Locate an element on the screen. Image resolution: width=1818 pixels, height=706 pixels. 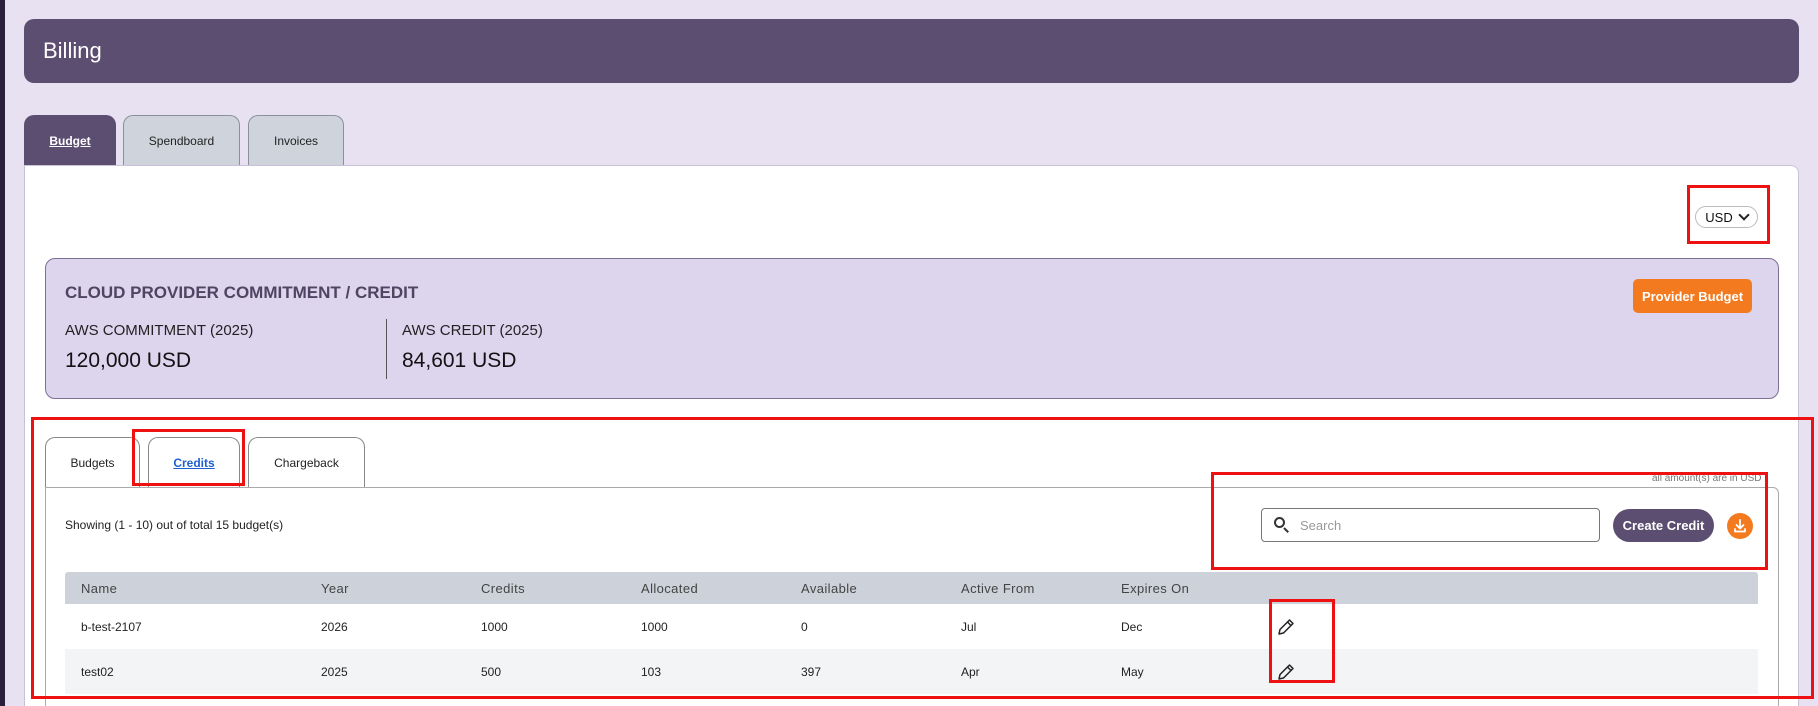
cell-allocated: 1000 is located at coordinates (654, 626).